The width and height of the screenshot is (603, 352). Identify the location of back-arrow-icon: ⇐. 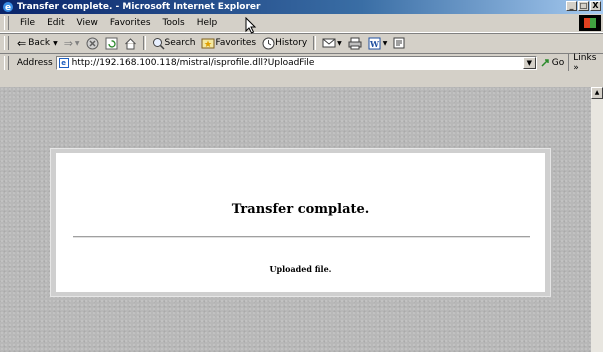
(22, 43).